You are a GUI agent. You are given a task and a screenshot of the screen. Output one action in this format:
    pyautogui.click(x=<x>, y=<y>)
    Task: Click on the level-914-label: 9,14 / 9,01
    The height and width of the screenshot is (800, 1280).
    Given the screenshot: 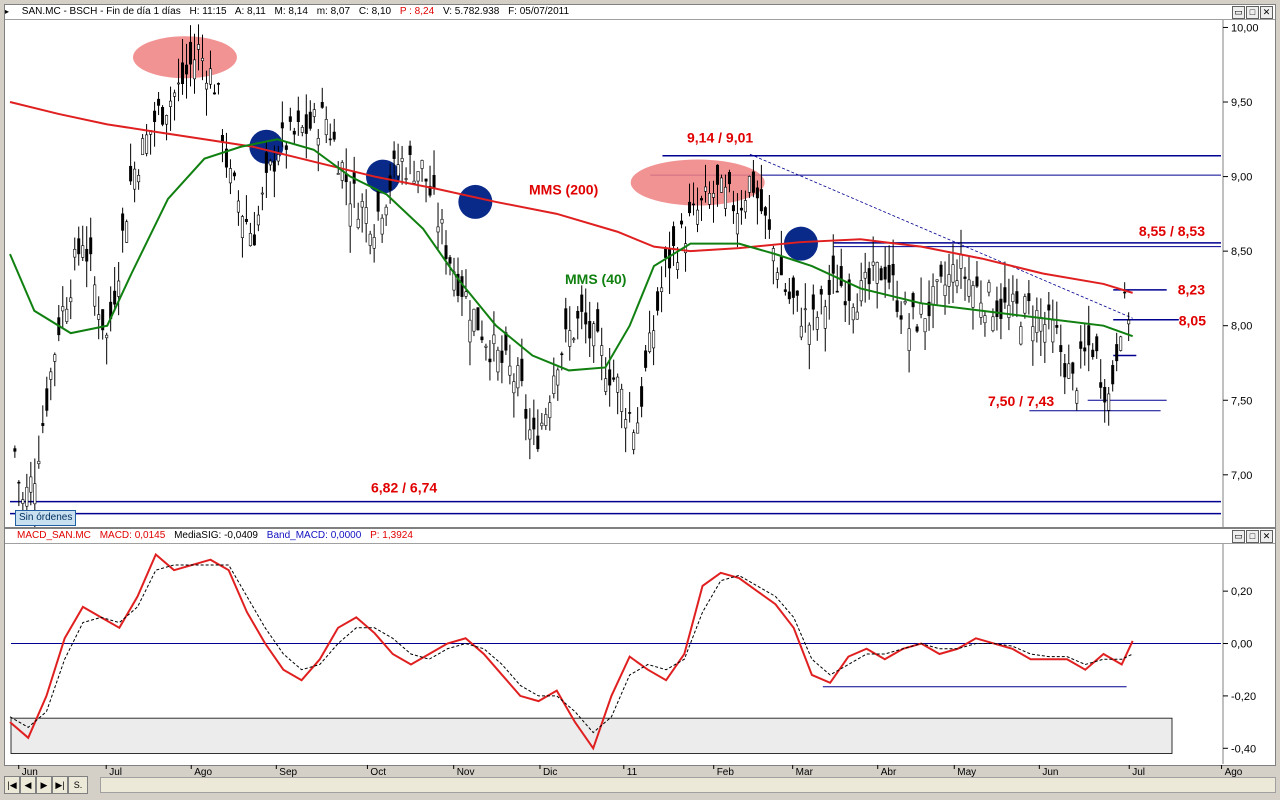 What is the action you would take?
    pyautogui.click(x=720, y=137)
    